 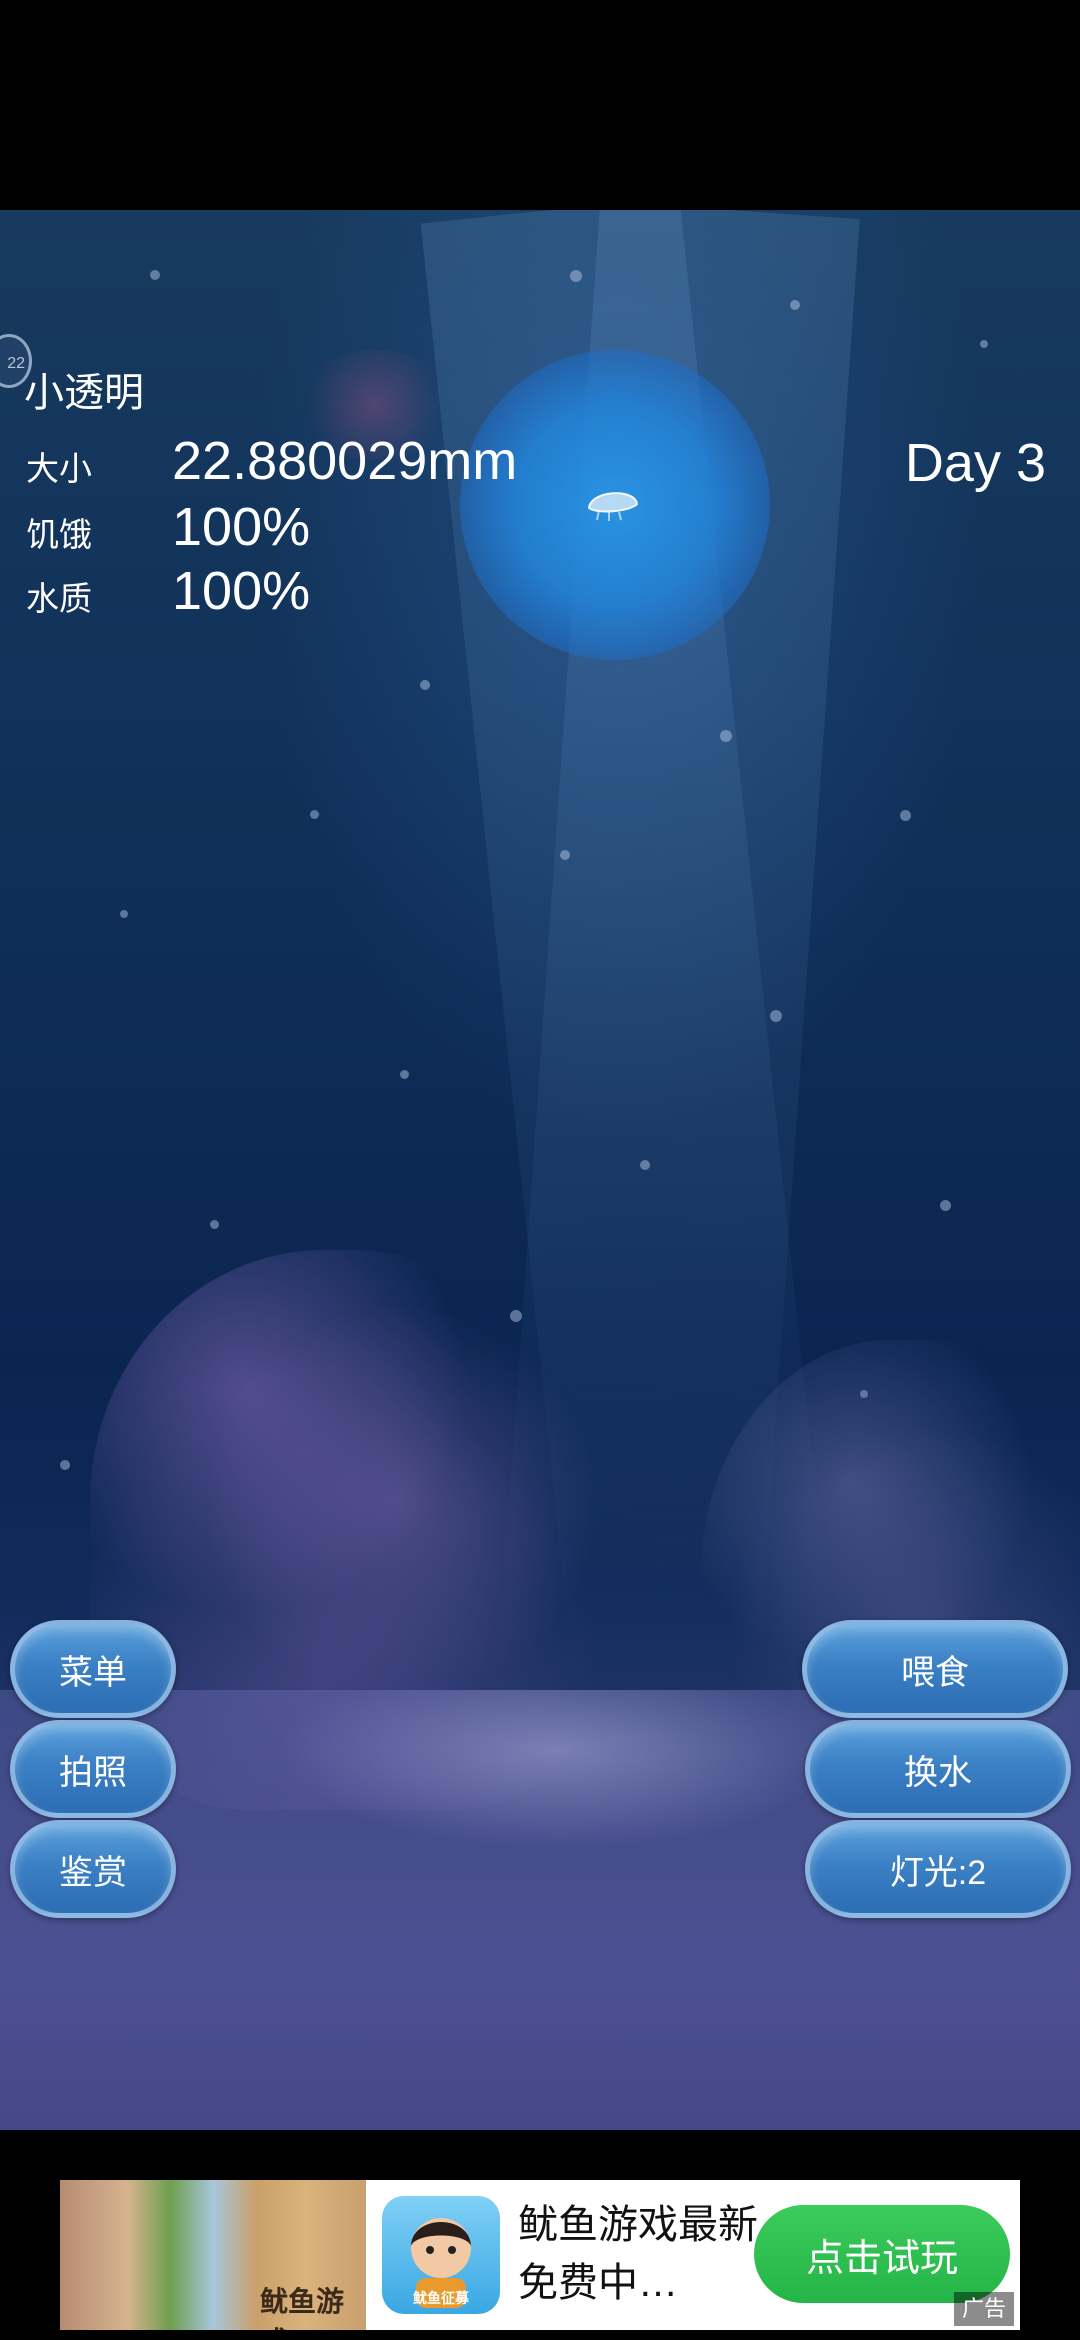 What do you see at coordinates (613, 502) in the screenshot?
I see `jellyfish-icon` at bounding box center [613, 502].